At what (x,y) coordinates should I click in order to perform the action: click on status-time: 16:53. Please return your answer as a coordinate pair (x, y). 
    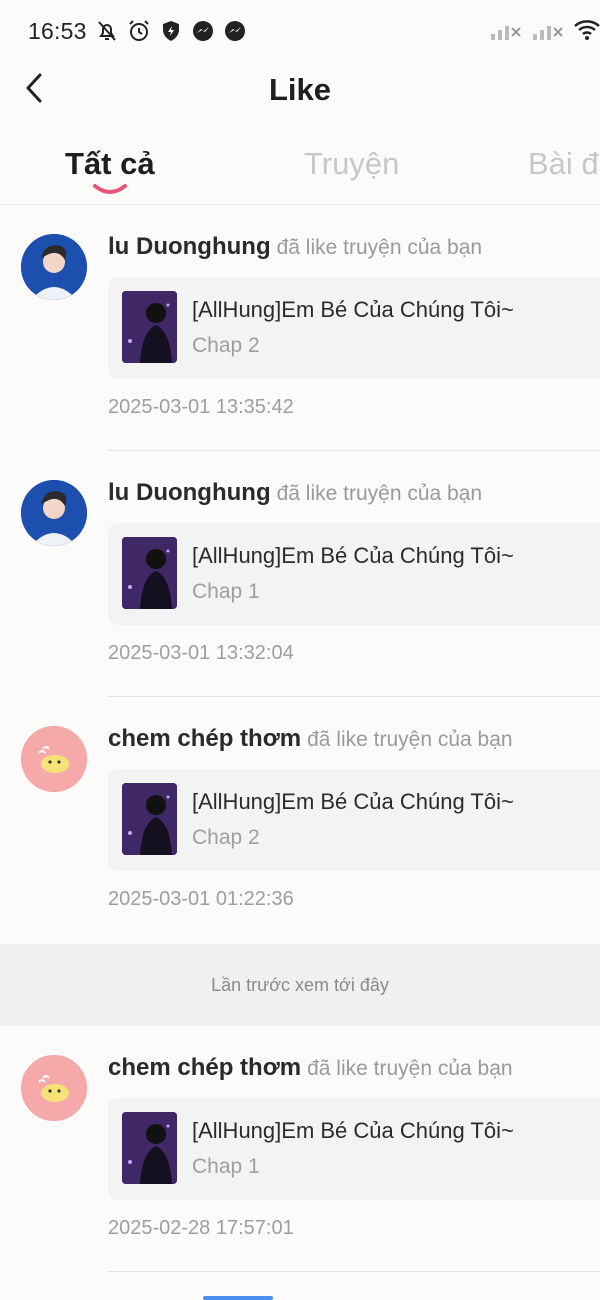
    Looking at the image, I should click on (57, 30).